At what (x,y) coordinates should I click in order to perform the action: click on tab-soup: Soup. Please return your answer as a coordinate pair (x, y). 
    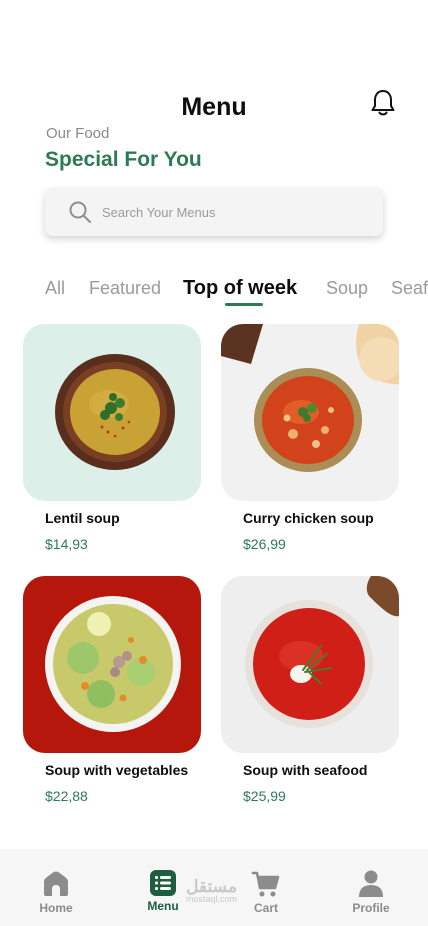
    Looking at the image, I should click on (347, 288).